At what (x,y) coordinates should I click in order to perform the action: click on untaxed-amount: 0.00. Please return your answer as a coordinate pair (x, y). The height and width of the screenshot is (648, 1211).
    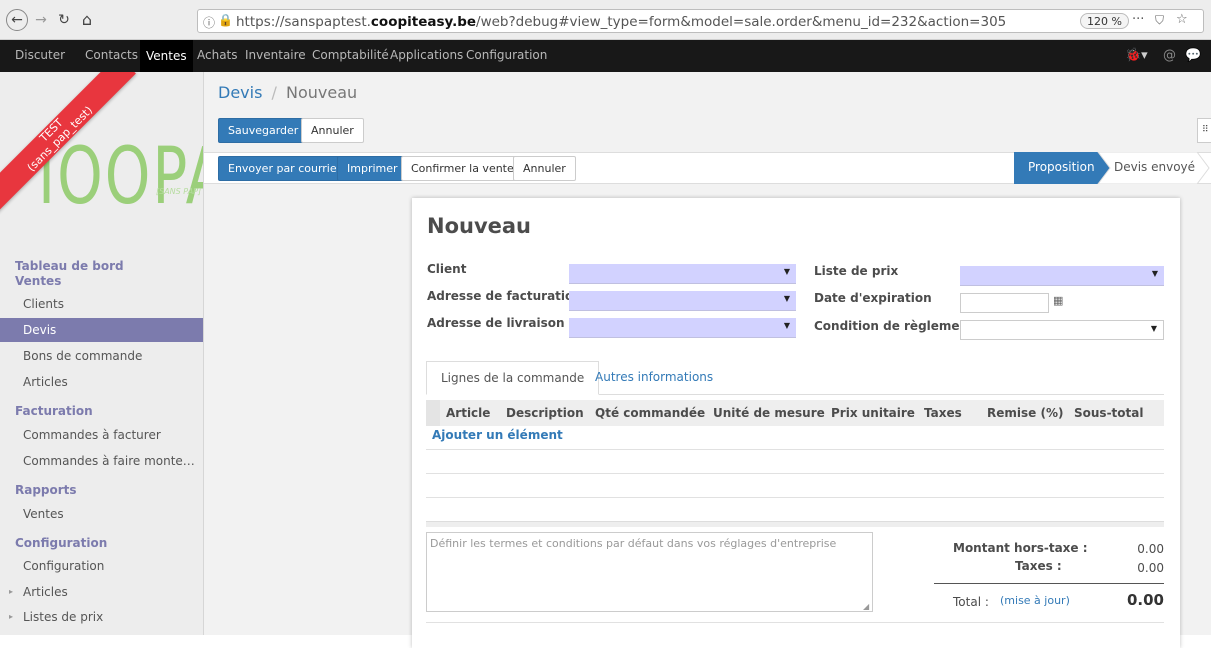
    Looking at the image, I should click on (1150, 549).